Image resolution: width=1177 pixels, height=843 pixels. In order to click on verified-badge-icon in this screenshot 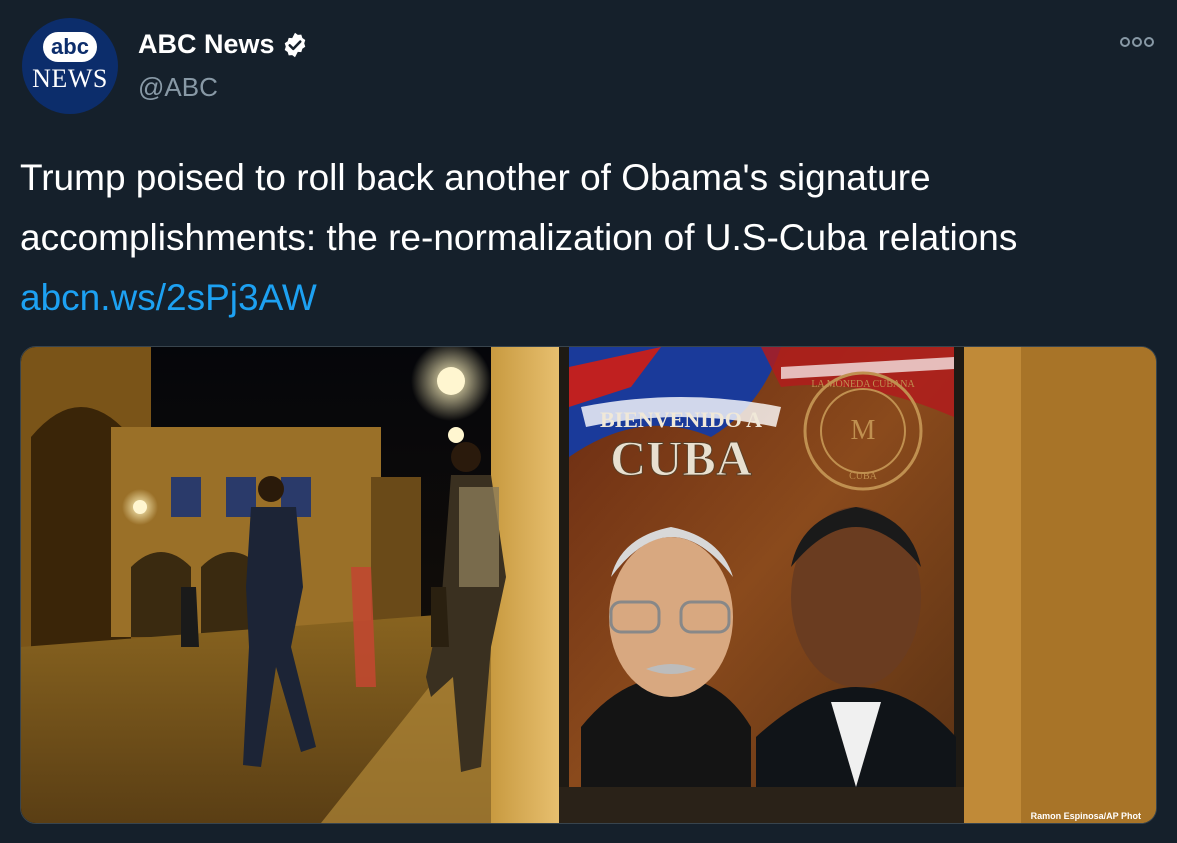, I will do `click(294, 44)`.